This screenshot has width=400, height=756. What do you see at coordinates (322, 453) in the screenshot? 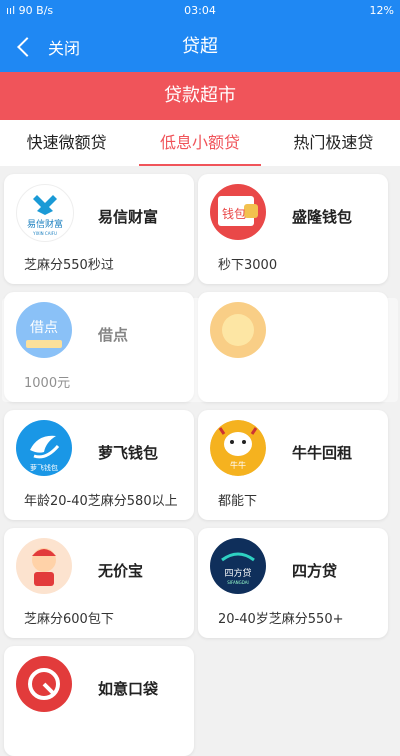
I see `product-name: 牛牛回租` at bounding box center [322, 453].